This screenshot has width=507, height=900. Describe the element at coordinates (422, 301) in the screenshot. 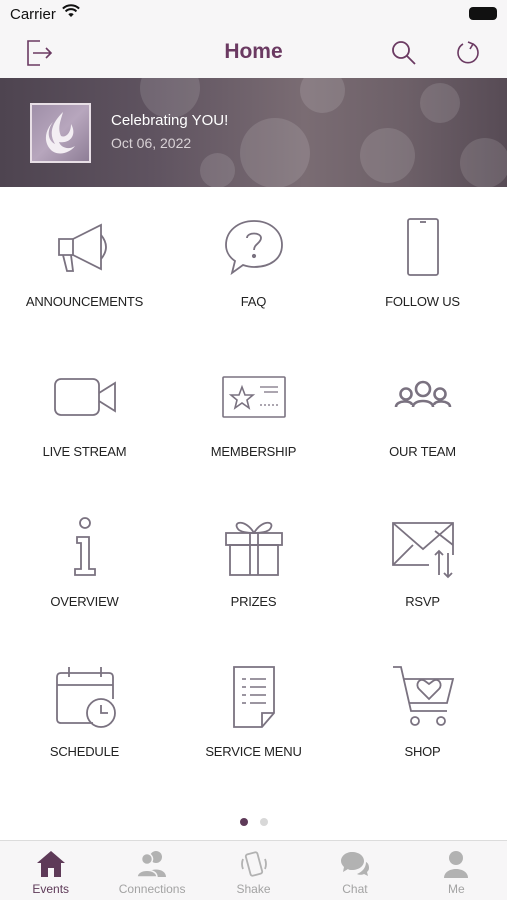

I see `tile-label: FOLLOW US` at that location.